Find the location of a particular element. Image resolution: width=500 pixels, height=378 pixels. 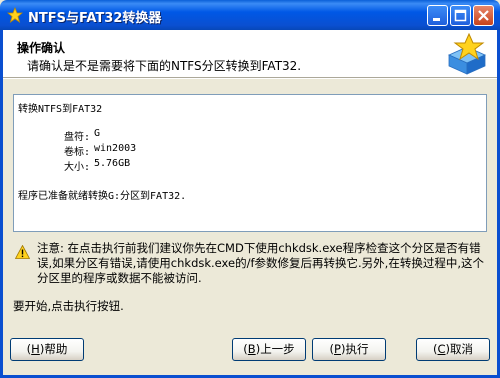

window-title: NTFS与FAT32转换器 is located at coordinates (95, 18).